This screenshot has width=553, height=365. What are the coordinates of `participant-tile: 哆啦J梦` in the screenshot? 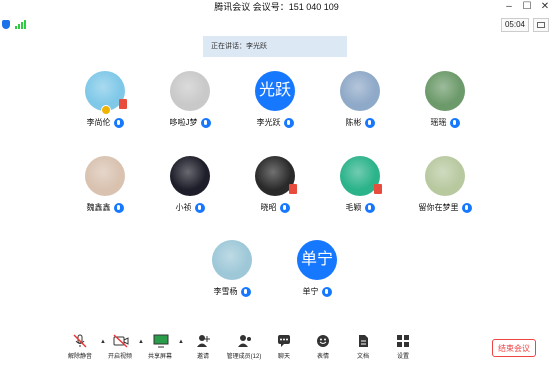 It's located at (190, 100).